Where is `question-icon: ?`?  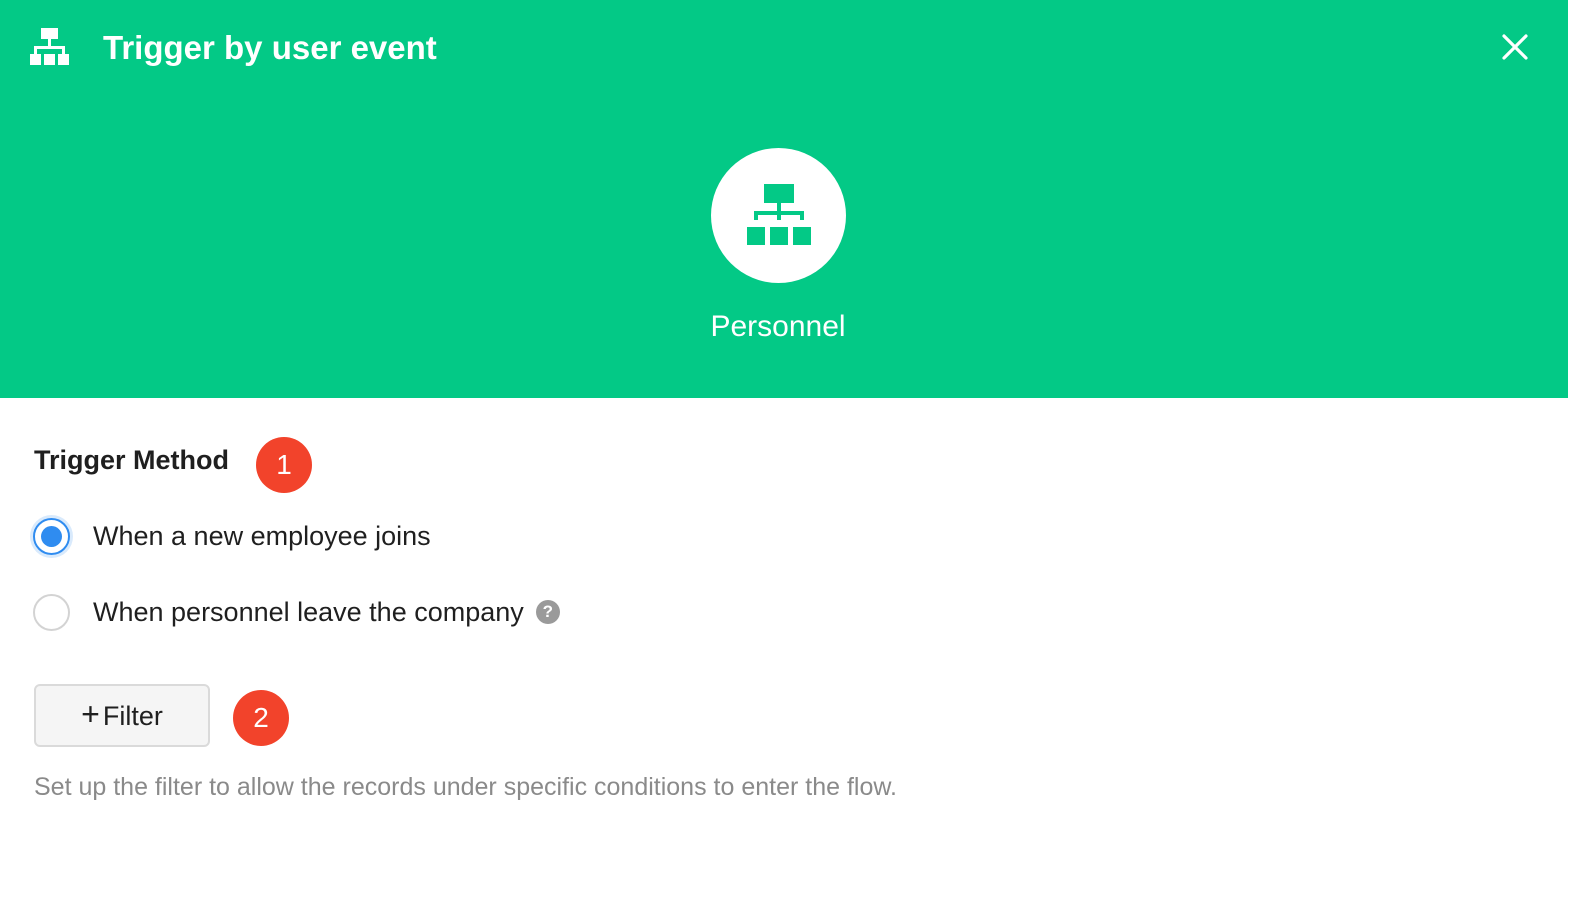
question-icon: ? is located at coordinates (547, 612).